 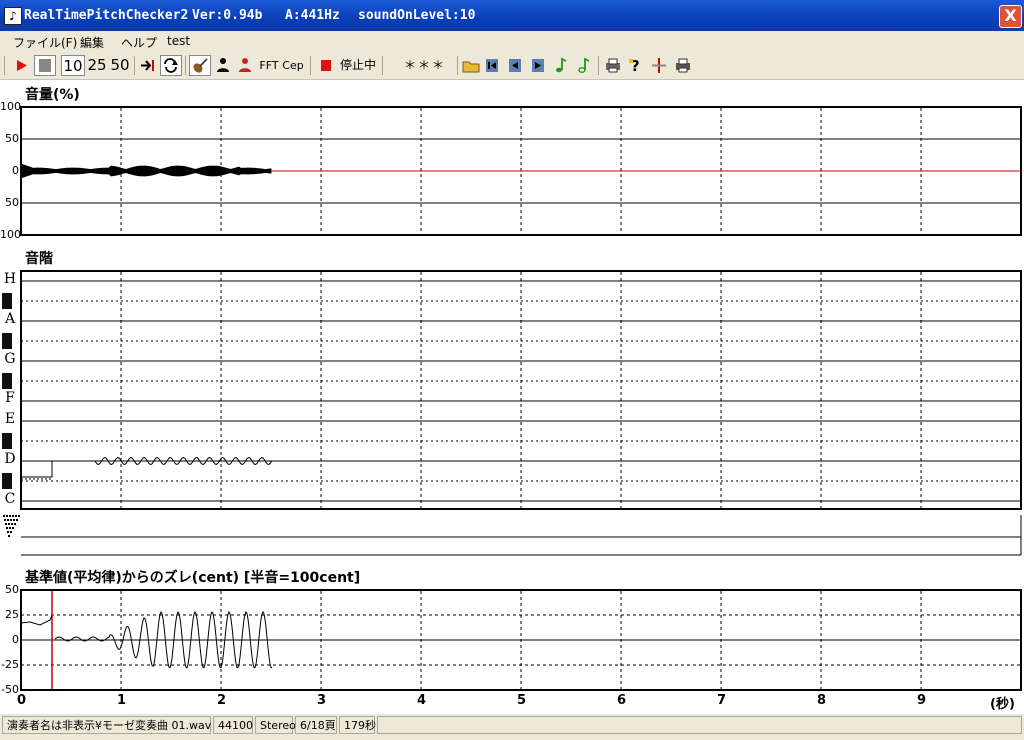 What do you see at coordinates (106, 725) in the screenshot?
I see `status-file: 演奏者名は非表示¥モーゼ変奏曲 01.wav` at bounding box center [106, 725].